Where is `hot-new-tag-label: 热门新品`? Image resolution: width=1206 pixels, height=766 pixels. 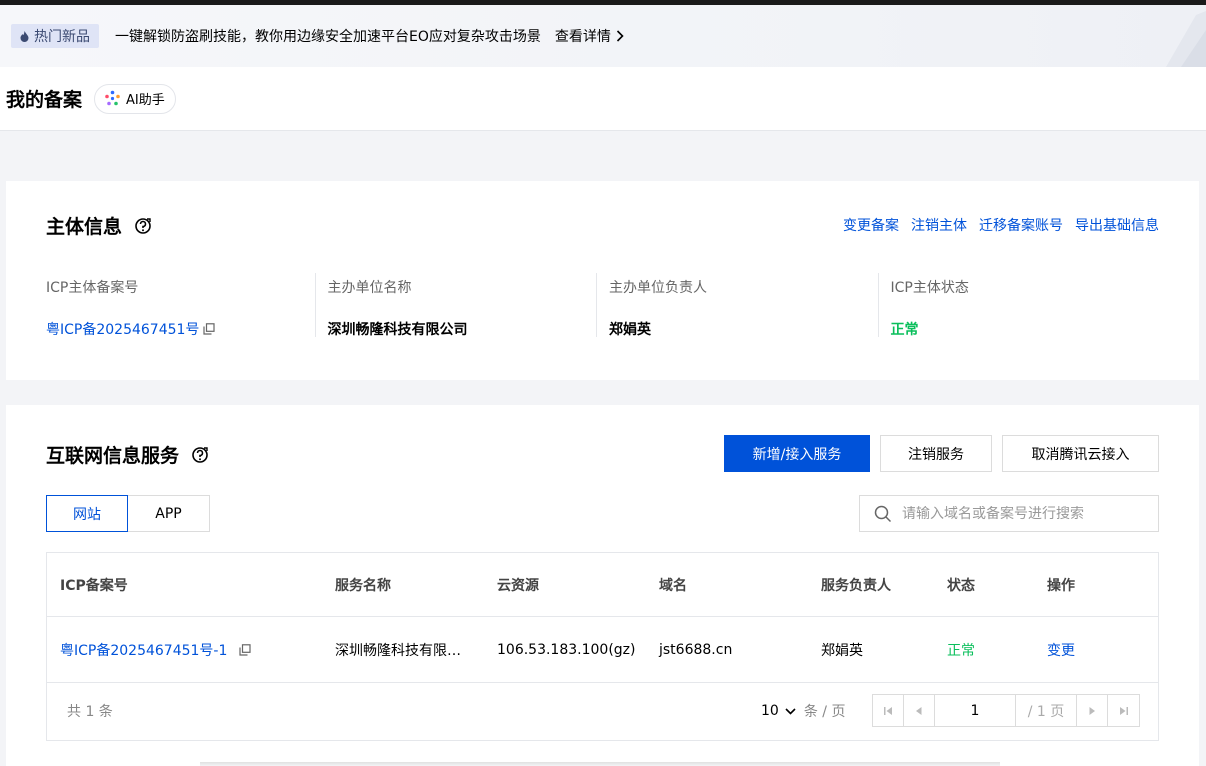 hot-new-tag-label: 热门新品 is located at coordinates (62, 37).